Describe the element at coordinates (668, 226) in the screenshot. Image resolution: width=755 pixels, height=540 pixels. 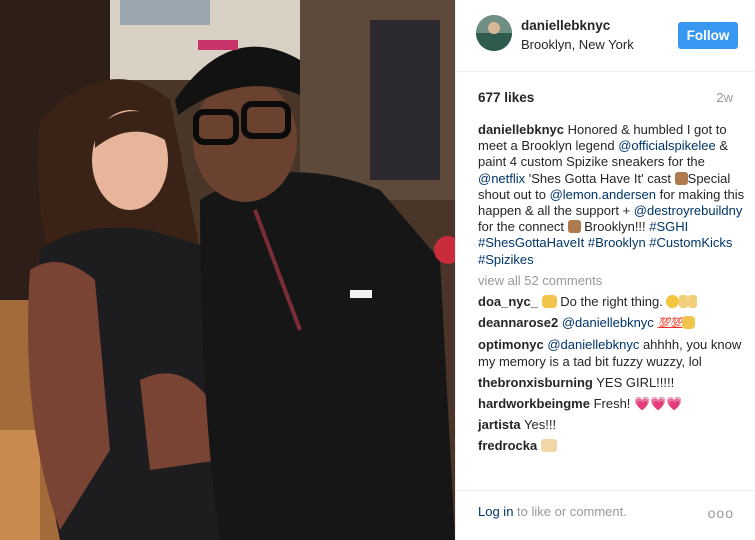
I see `hashtag-link: #SGHI` at that location.